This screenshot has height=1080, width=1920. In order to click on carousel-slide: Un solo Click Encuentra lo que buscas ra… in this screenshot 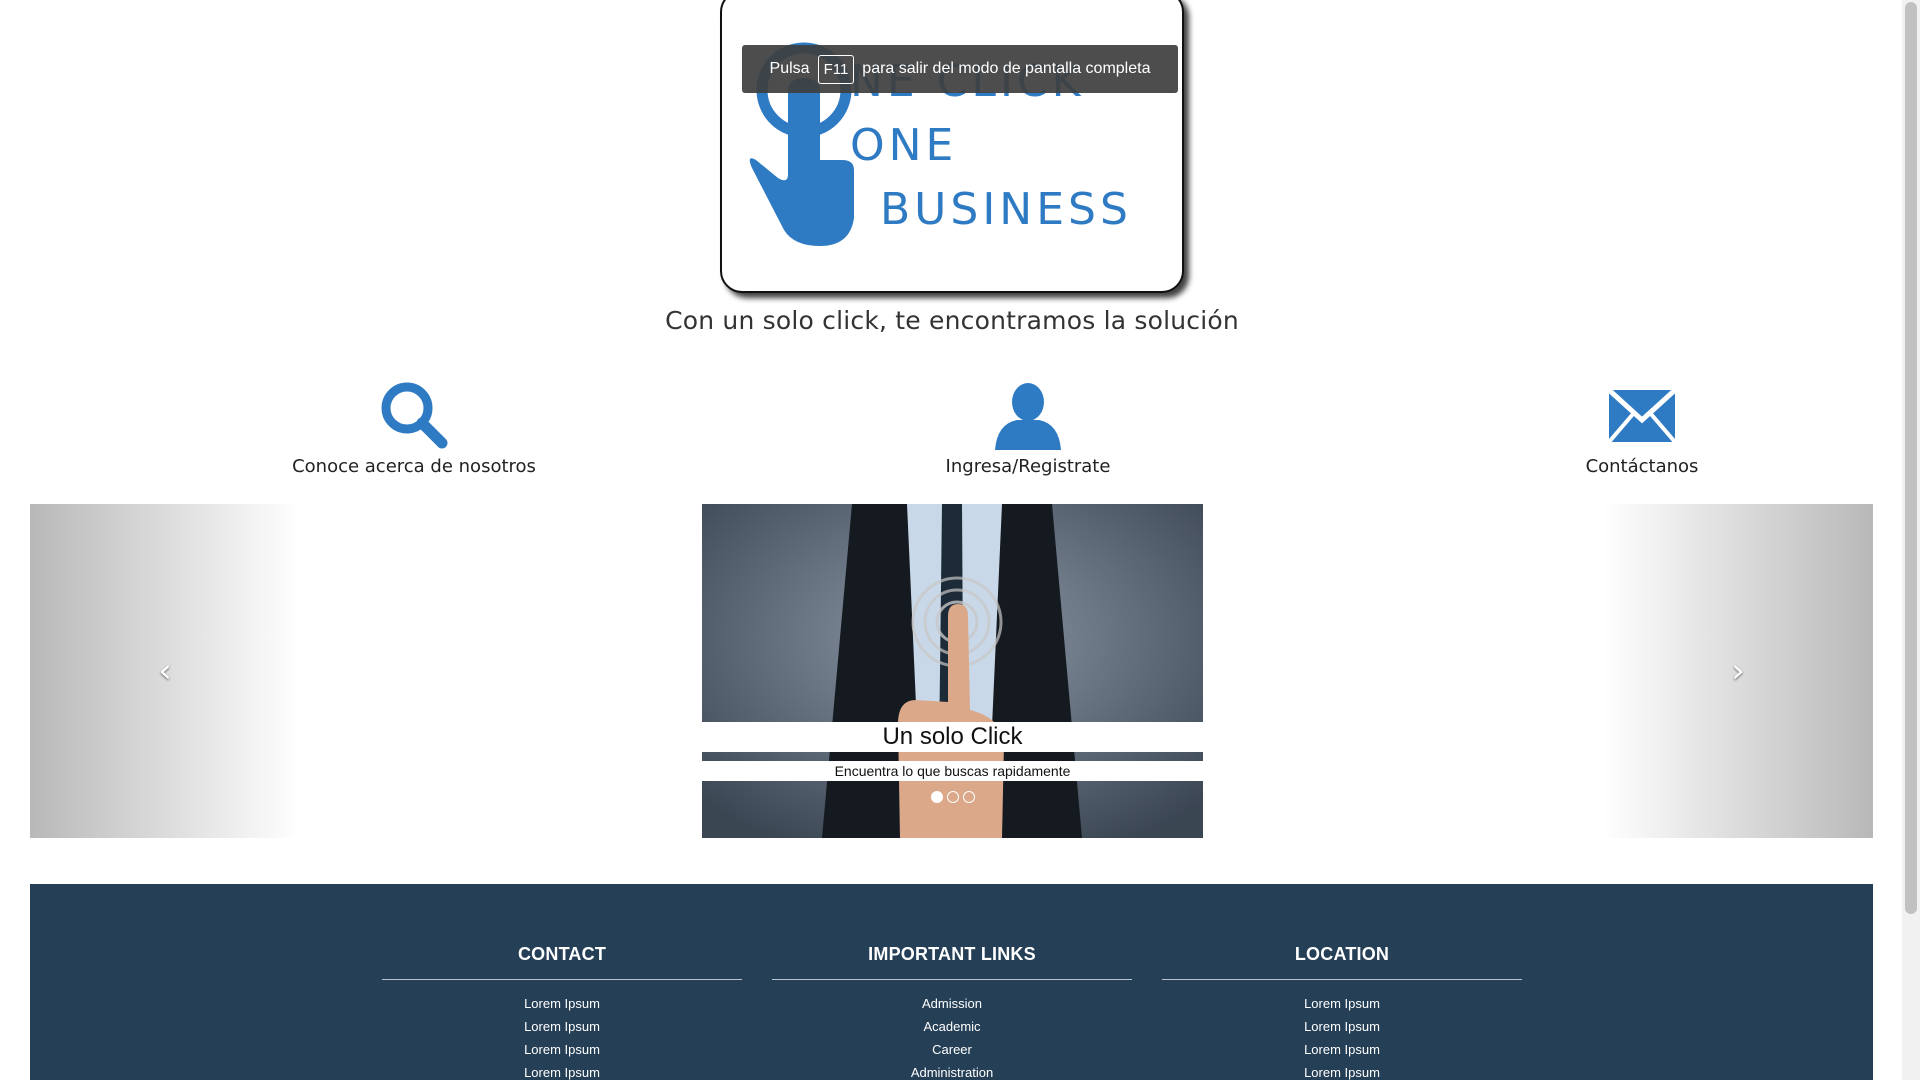, I will do `click(952, 671)`.